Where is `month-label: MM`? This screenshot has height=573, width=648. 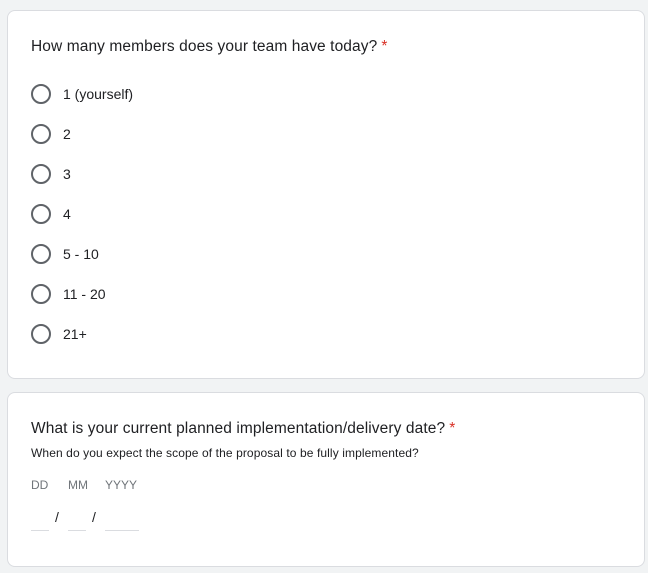 month-label: MM is located at coordinates (78, 485).